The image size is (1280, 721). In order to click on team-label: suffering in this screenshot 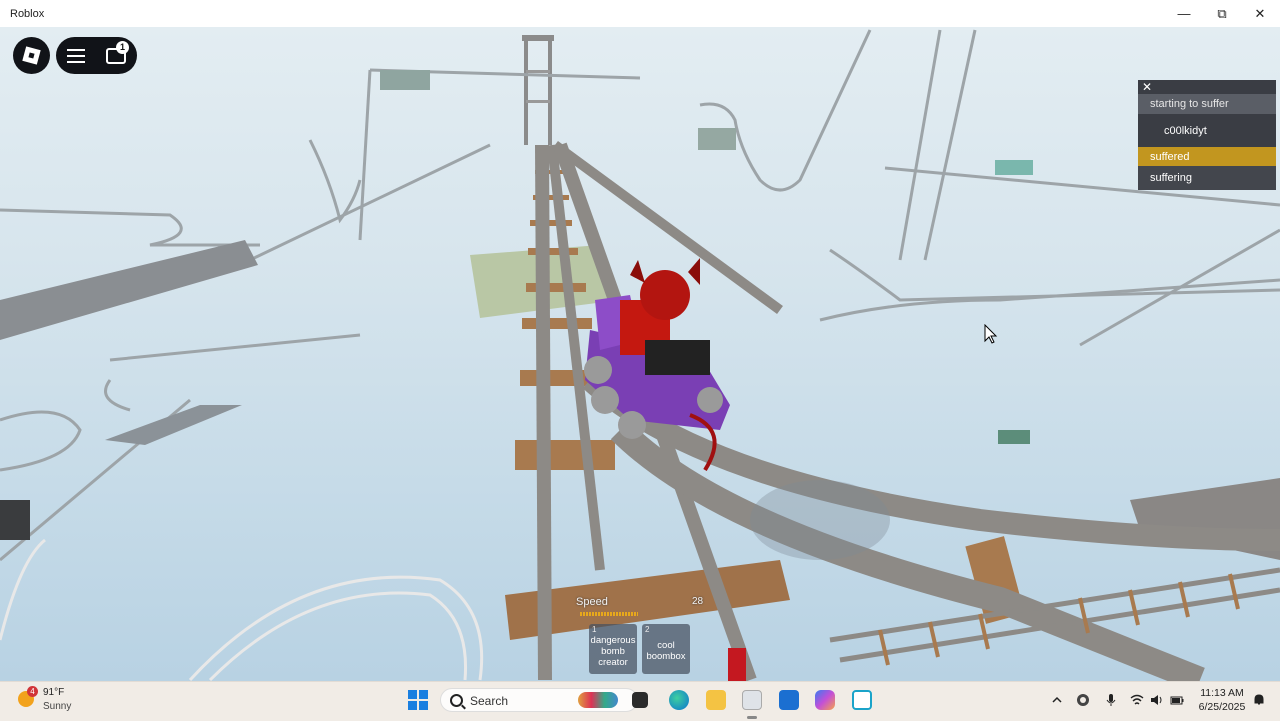, I will do `click(1171, 178)`.